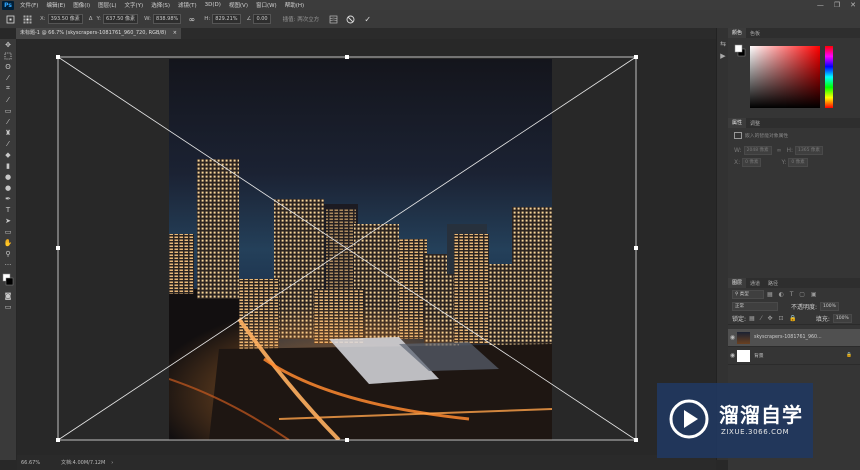 The image size is (860, 470). Describe the element at coordinates (842, 318) in the screenshot. I see `fill-field: 100%` at that location.